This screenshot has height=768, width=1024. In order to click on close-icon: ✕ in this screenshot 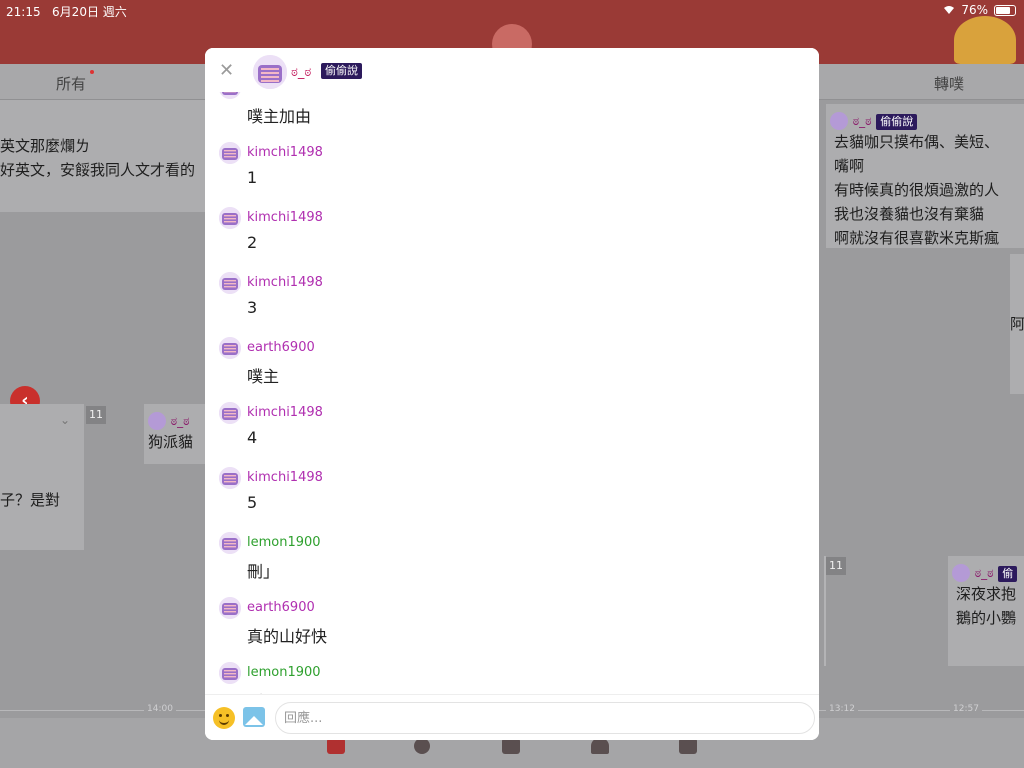, I will do `click(226, 70)`.